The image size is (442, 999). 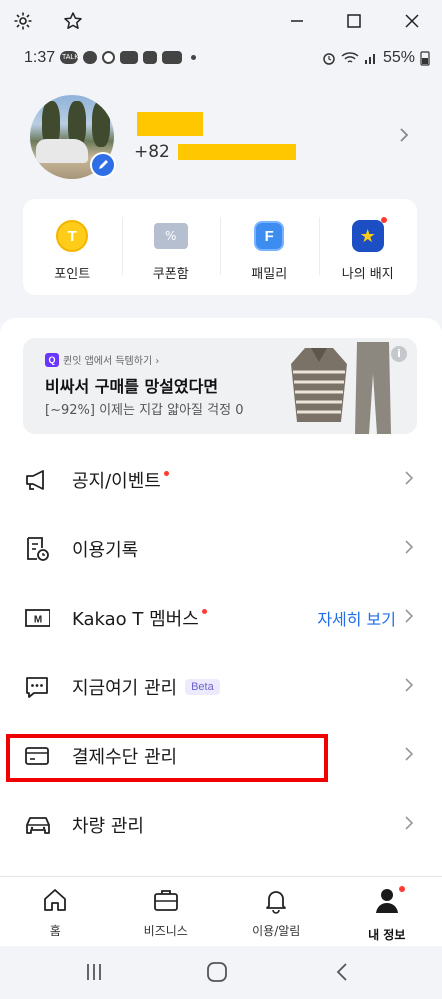 I want to click on speech-bubble-icon, so click(x=37, y=687).